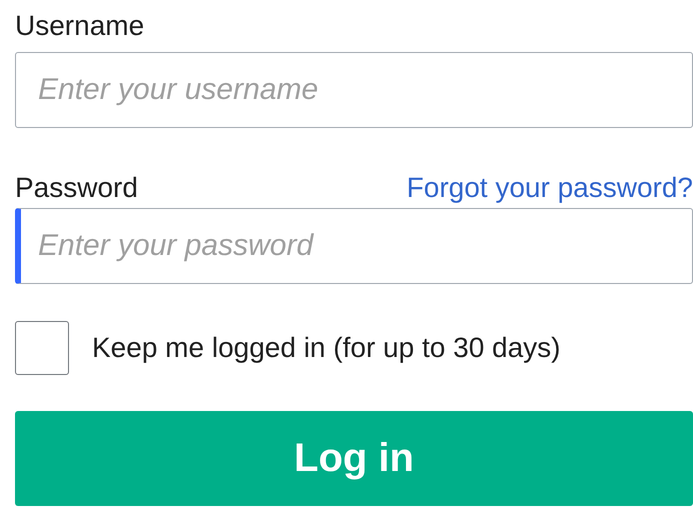  I want to click on password-label: Password, so click(76, 188).